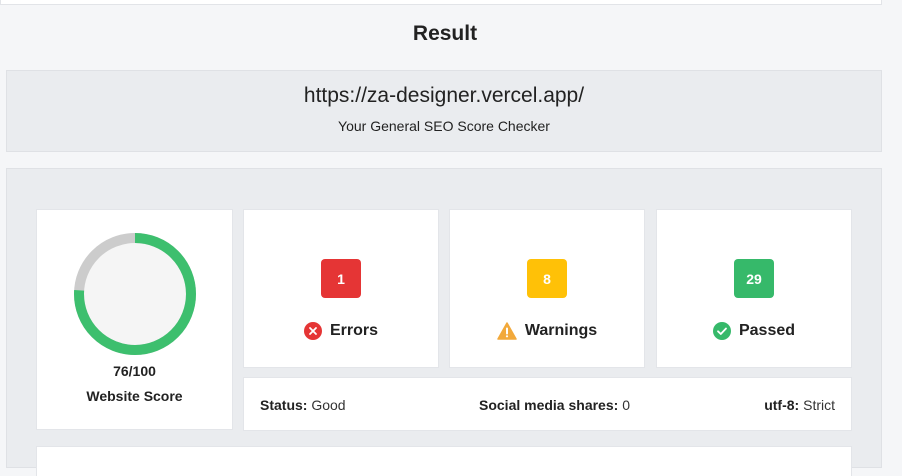 This screenshot has width=902, height=476. I want to click on warnings-label: Warnings, so click(547, 331).